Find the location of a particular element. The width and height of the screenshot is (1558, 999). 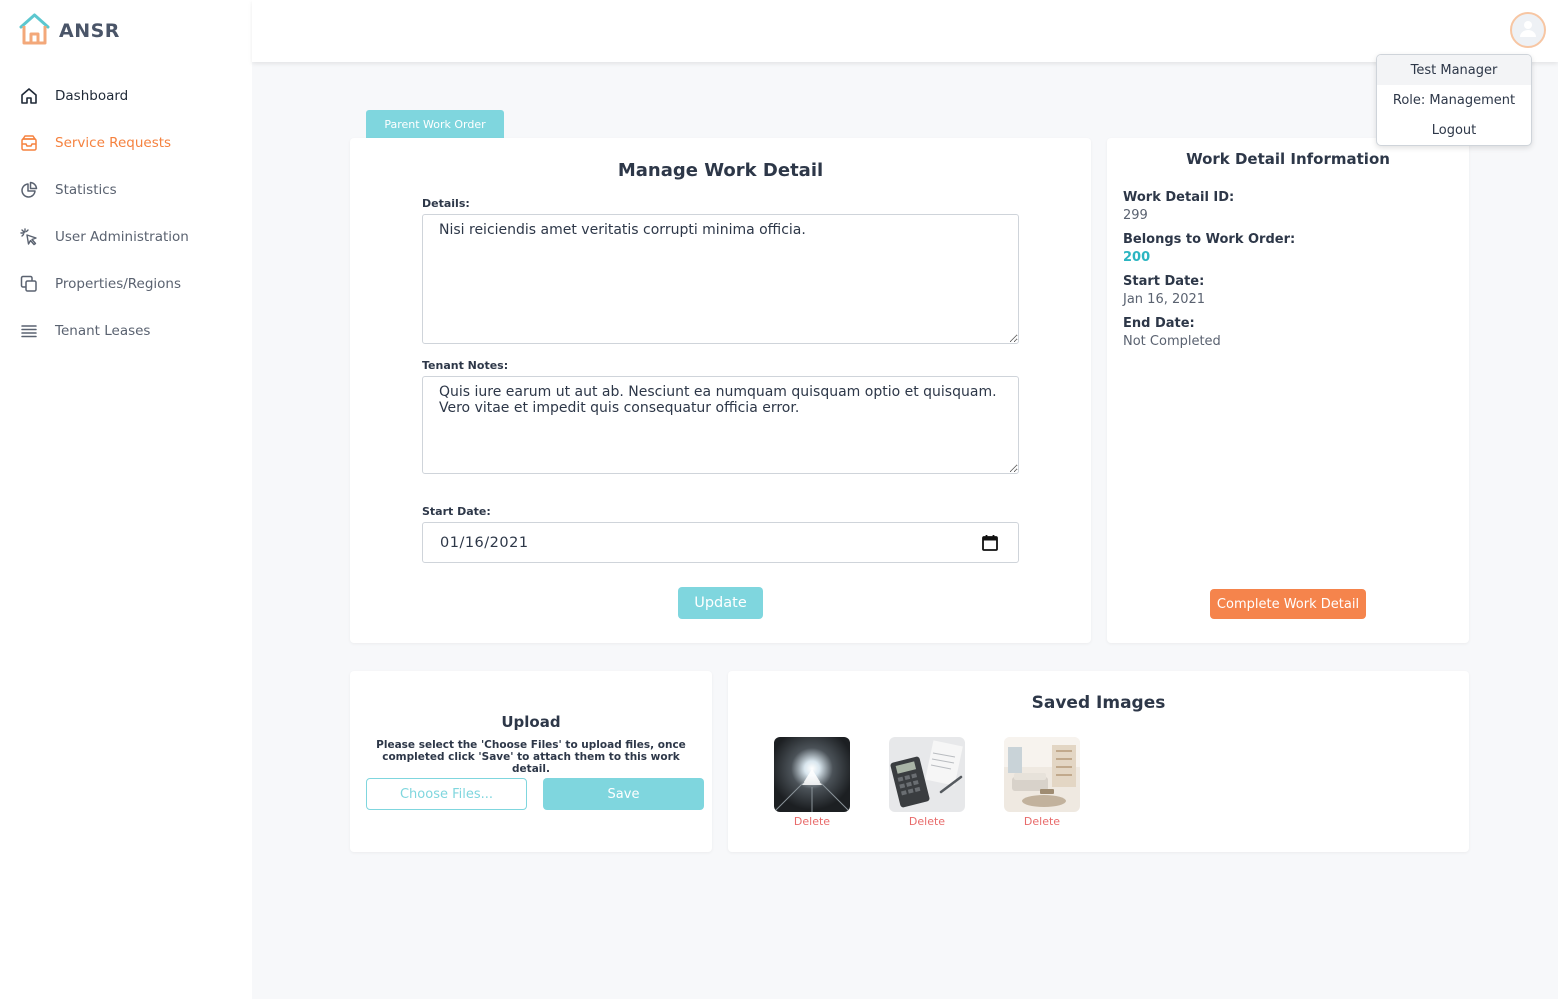

complete-work-detail-button: Complete Work Detail is located at coordinates (1288, 604).